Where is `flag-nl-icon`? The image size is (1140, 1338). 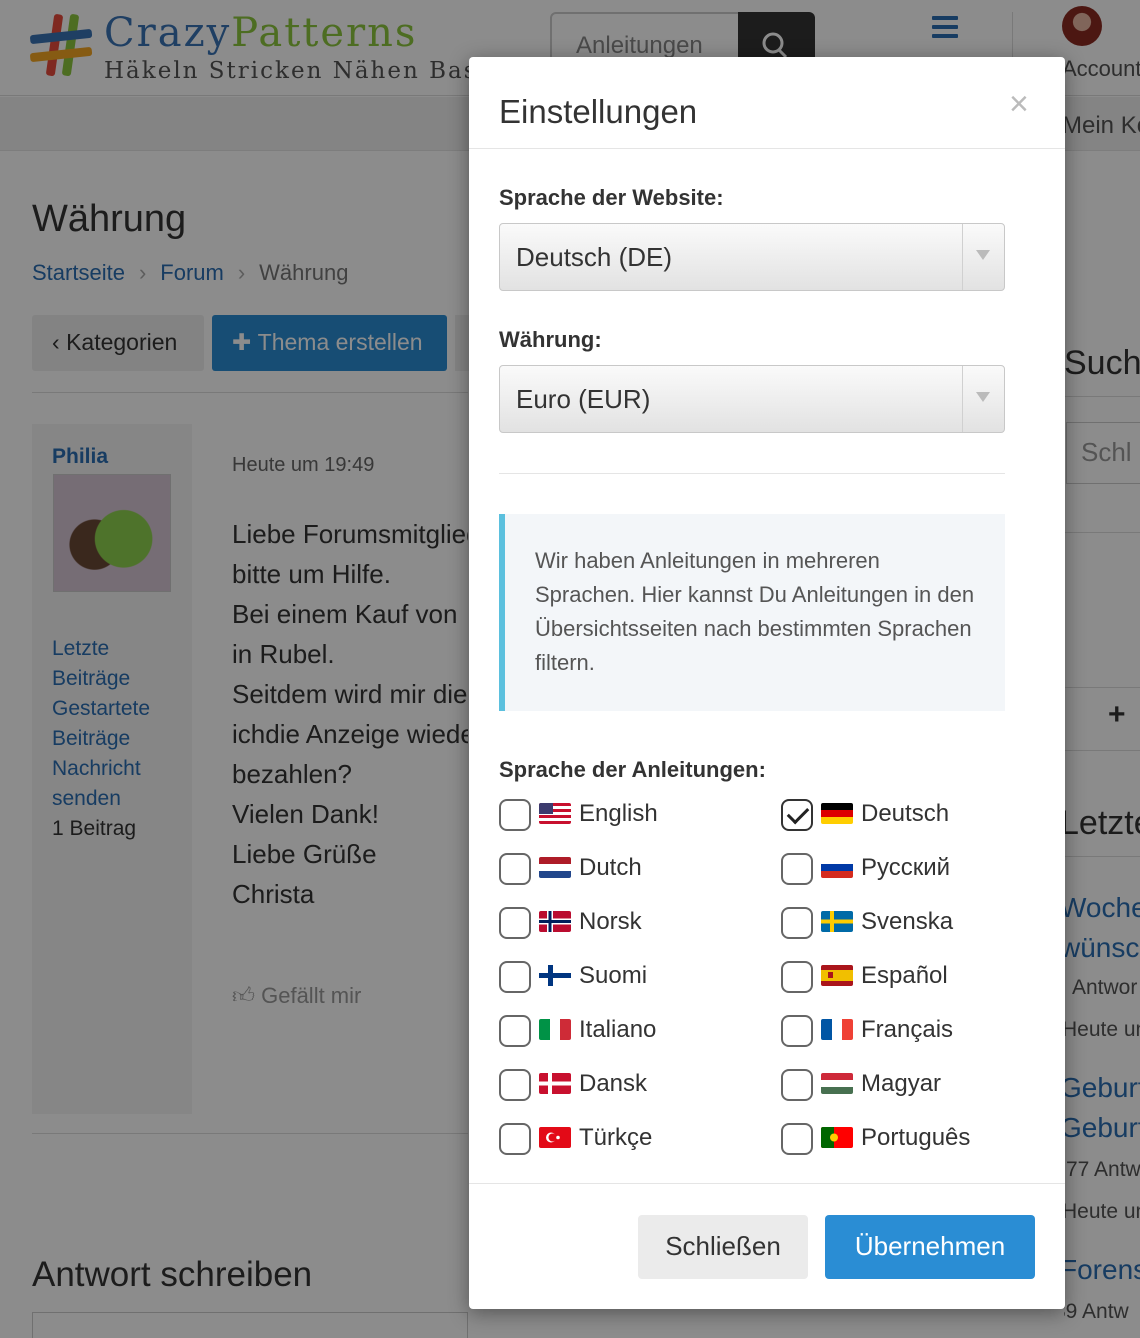 flag-nl-icon is located at coordinates (555, 867).